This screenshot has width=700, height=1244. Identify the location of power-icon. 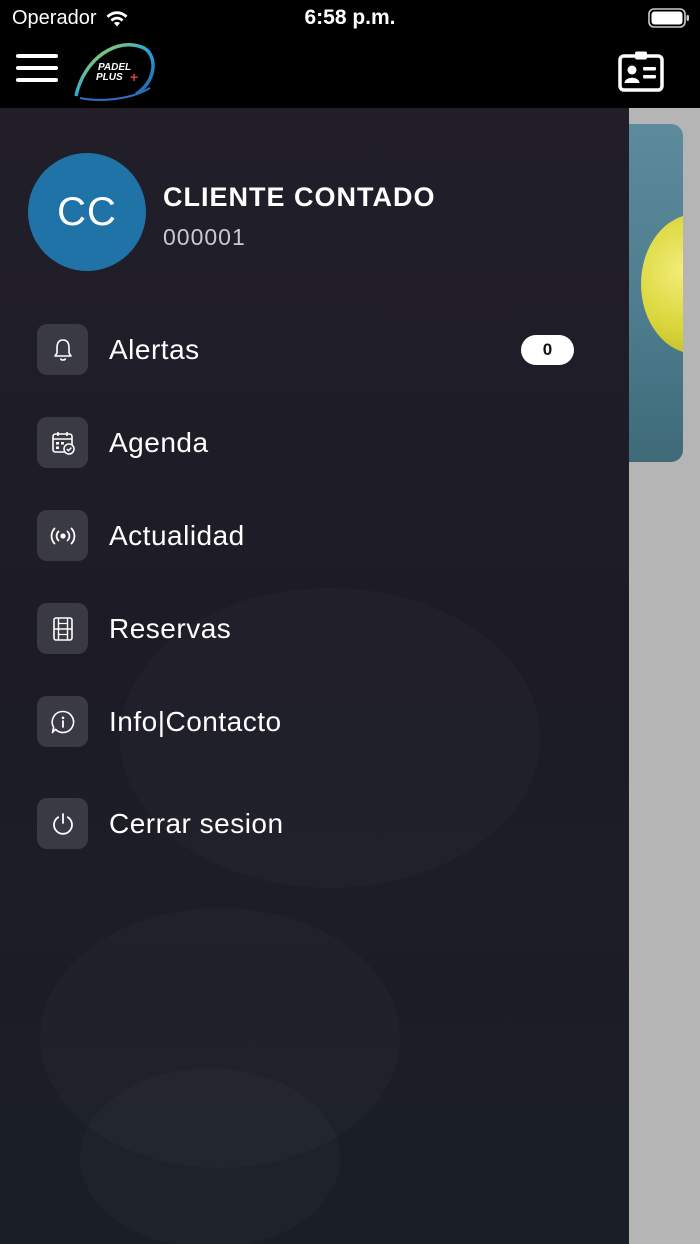
(62, 823).